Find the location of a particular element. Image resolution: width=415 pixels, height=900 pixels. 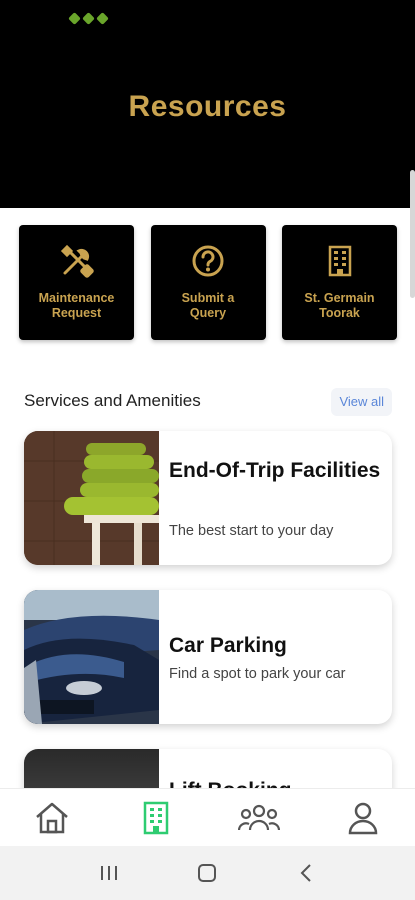

services-section-header: Services and Amenities View all is located at coordinates (208, 402).